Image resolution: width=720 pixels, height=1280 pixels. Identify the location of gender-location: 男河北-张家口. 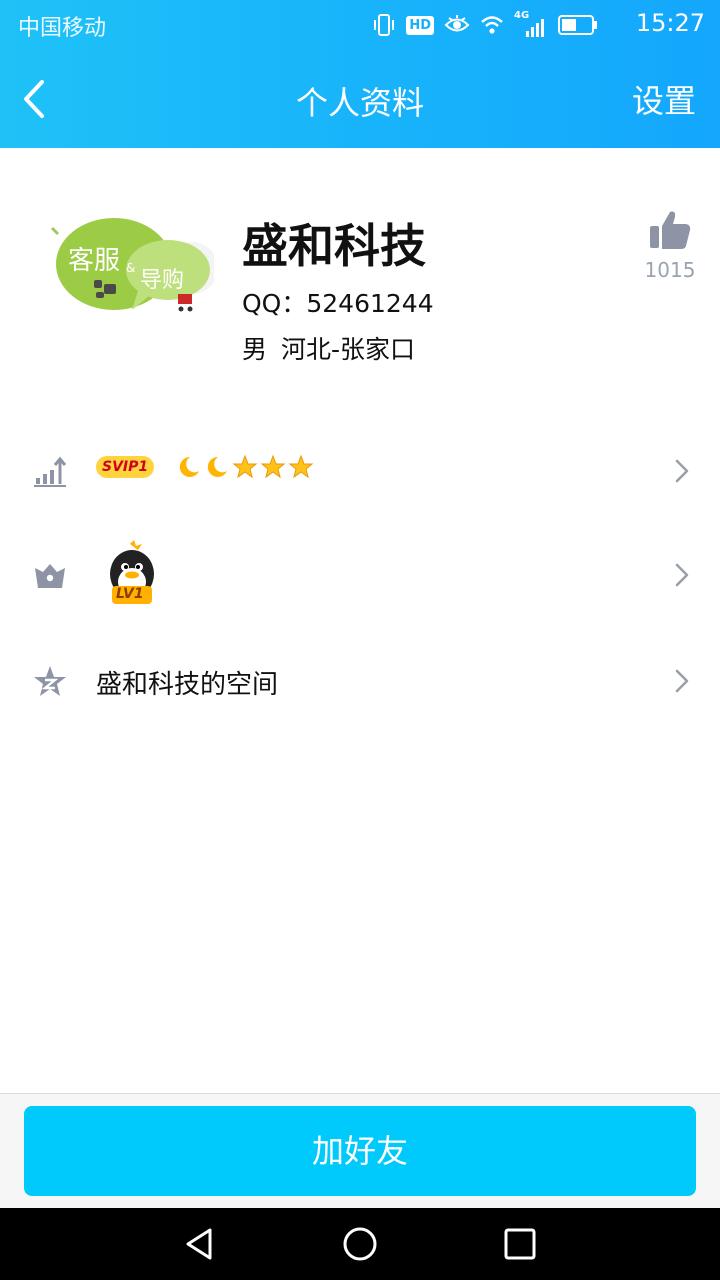
(328, 348).